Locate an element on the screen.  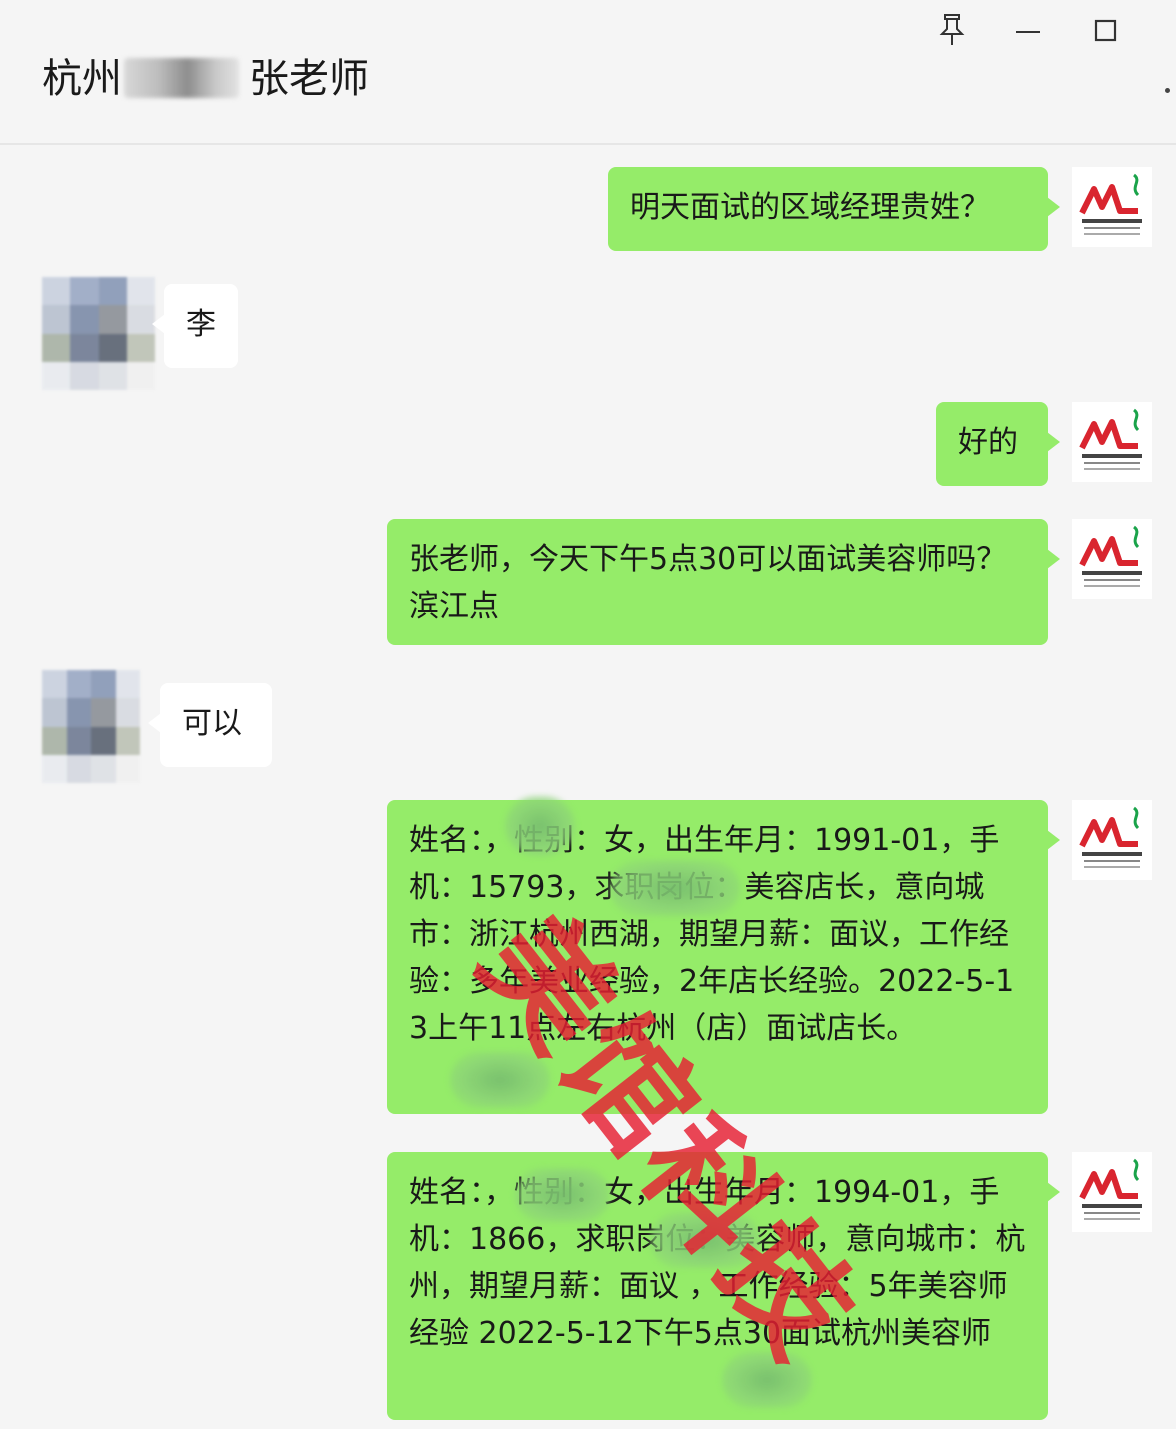
message-bubble-sent: 明天面试的区域经理贵姓？ is located at coordinates (834, 209).